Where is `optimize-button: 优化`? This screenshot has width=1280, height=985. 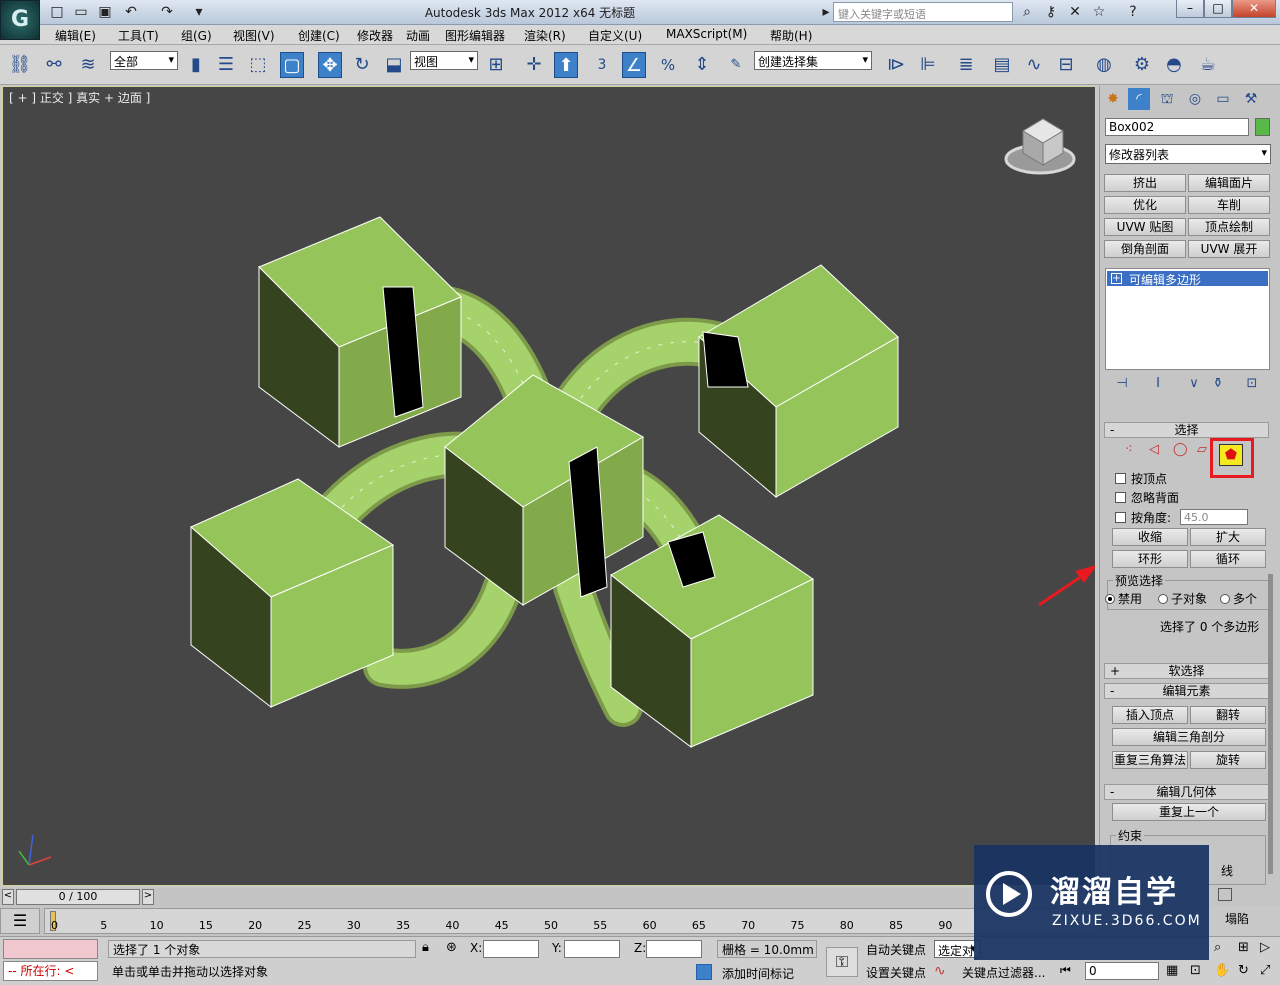 optimize-button: 优化 is located at coordinates (1145, 205).